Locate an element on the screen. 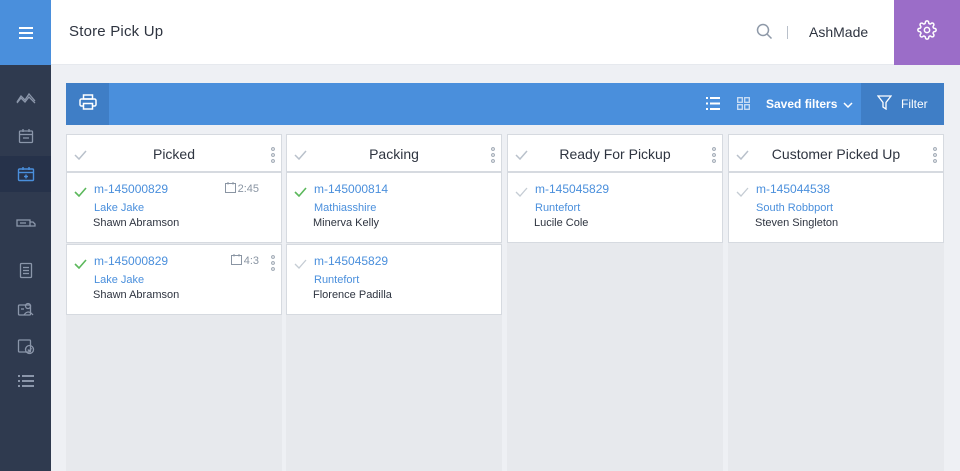 Image resolution: width=960 pixels, height=471 pixels. user-name: AshMade is located at coordinates (838, 32).